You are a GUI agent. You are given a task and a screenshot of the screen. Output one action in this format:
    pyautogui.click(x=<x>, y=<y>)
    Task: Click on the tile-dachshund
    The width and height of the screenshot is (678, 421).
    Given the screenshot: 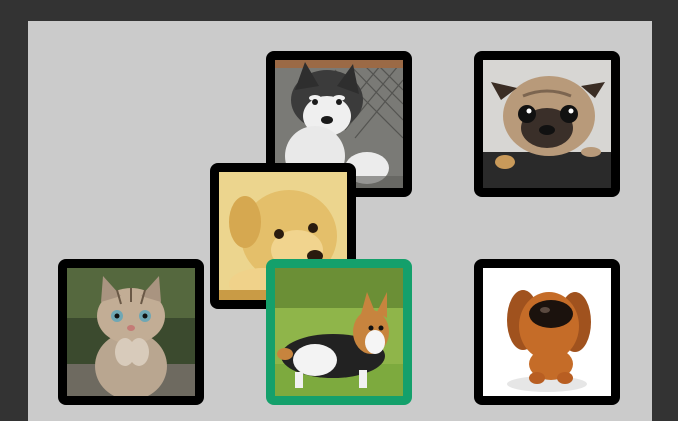 What is the action you would take?
    pyautogui.click(x=547, y=332)
    